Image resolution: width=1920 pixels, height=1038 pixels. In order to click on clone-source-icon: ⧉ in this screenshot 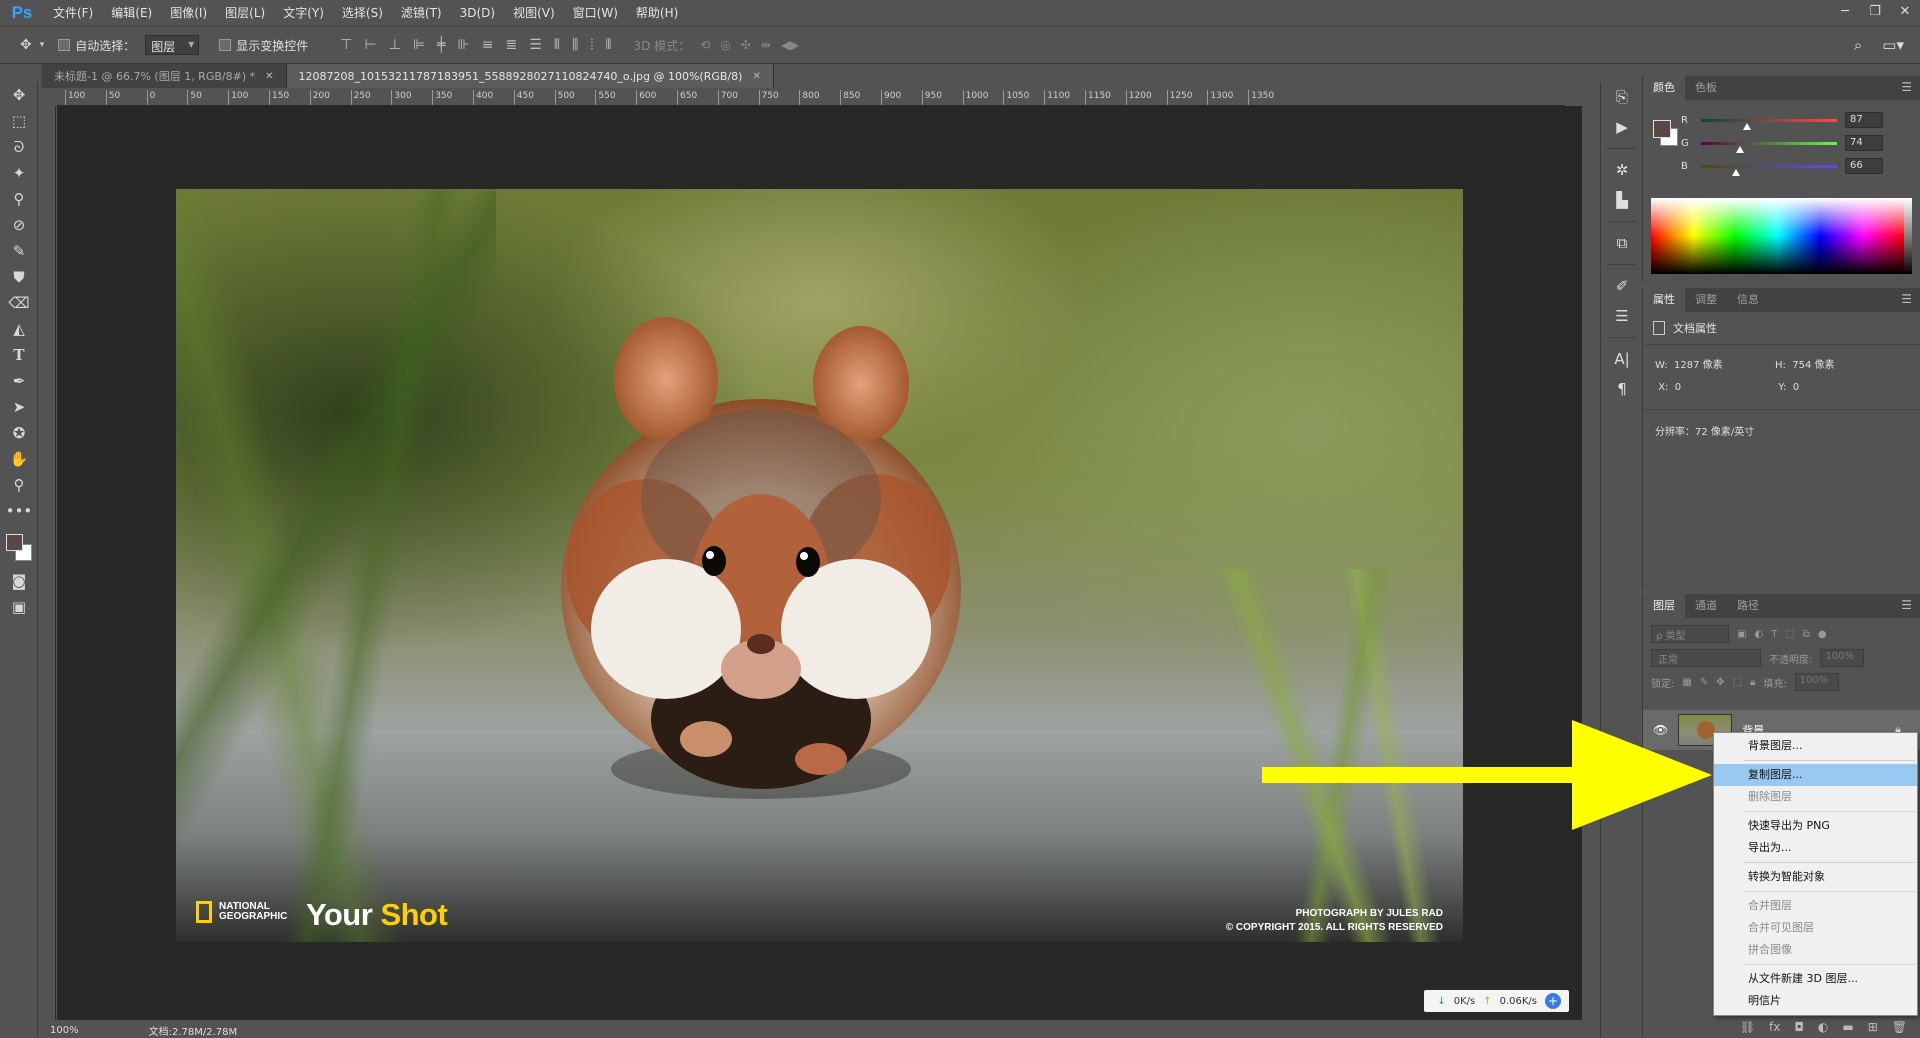, I will do `click(1622, 243)`.